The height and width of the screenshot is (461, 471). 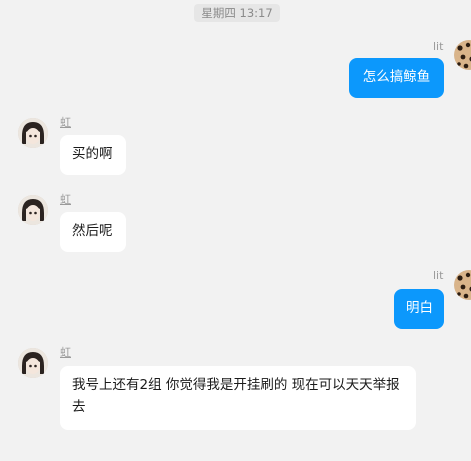 What do you see at coordinates (419, 309) in the screenshot?
I see `message-bubble-outgoing: 明白` at bounding box center [419, 309].